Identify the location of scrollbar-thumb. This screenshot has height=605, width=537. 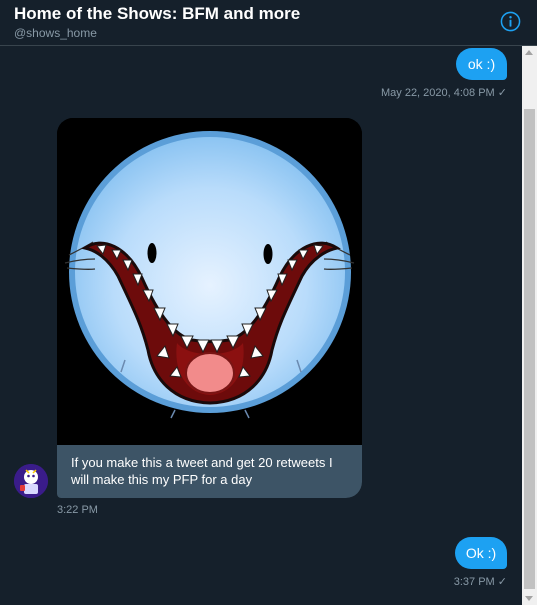
(529, 349).